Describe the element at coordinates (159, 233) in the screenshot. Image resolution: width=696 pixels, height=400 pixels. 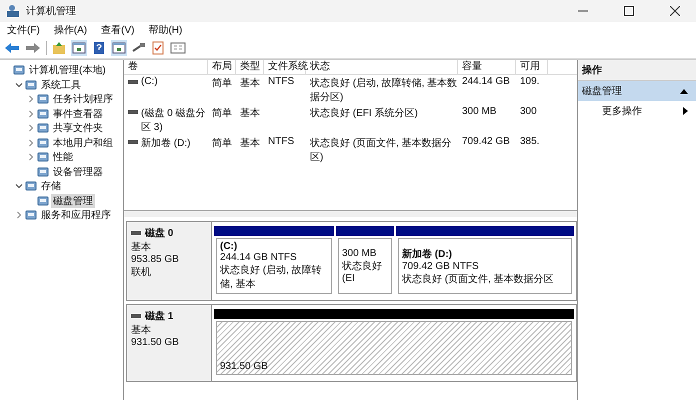
I see `disk-name: 磁盘 0` at that location.